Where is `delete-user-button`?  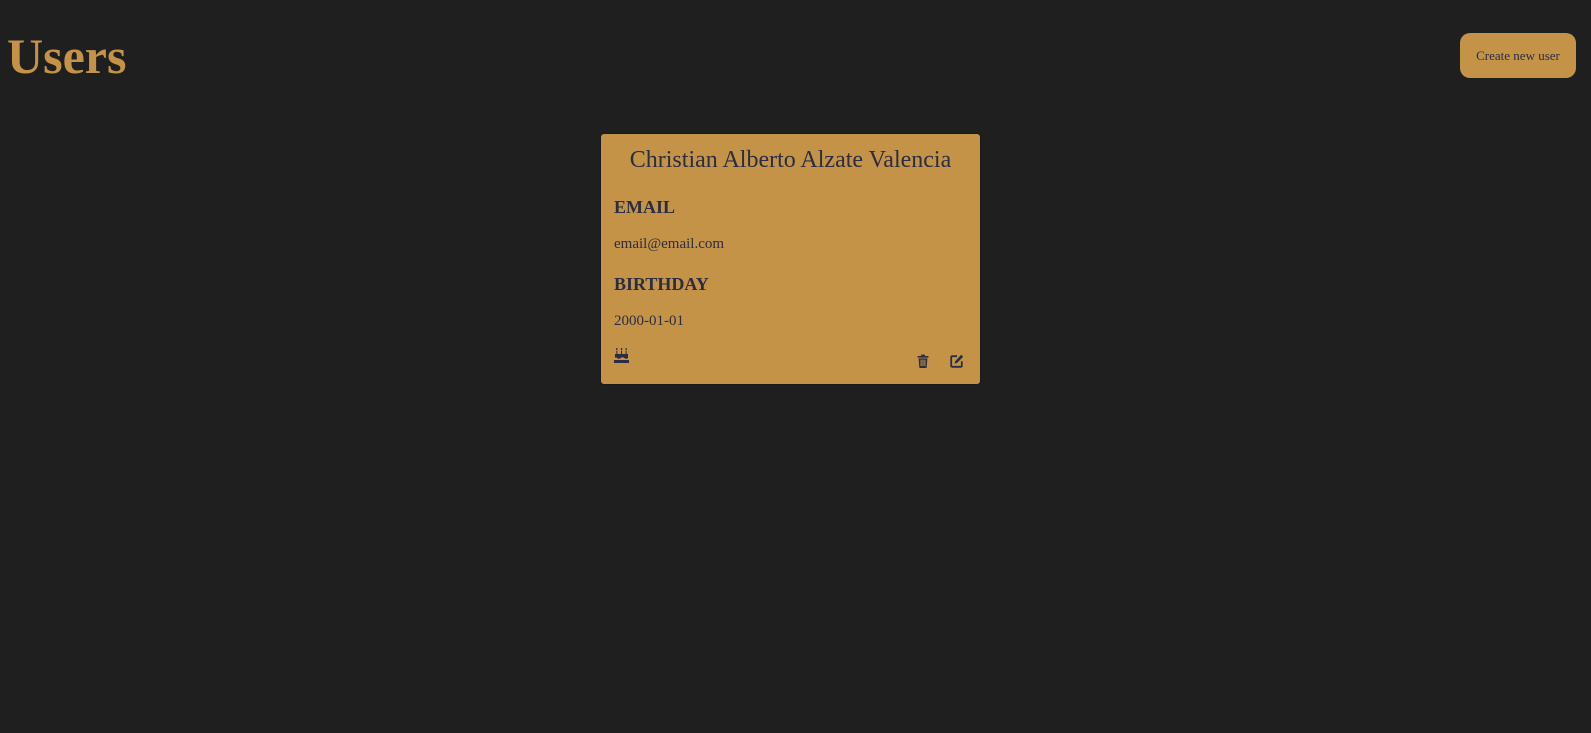
delete-user-button is located at coordinates (923, 361).